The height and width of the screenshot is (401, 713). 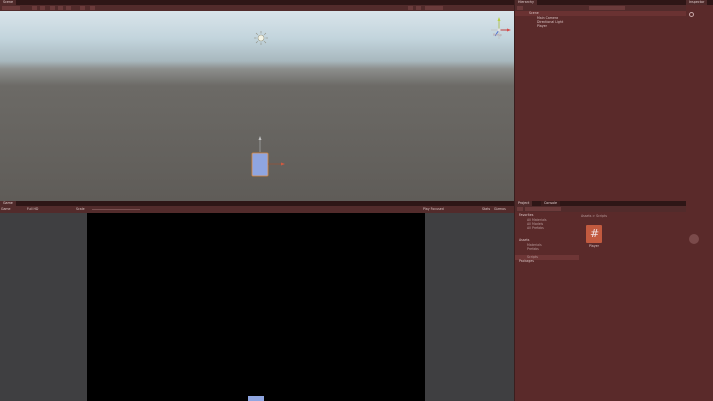 What do you see at coordinates (520, 209) in the screenshot?
I see `create-button` at bounding box center [520, 209].